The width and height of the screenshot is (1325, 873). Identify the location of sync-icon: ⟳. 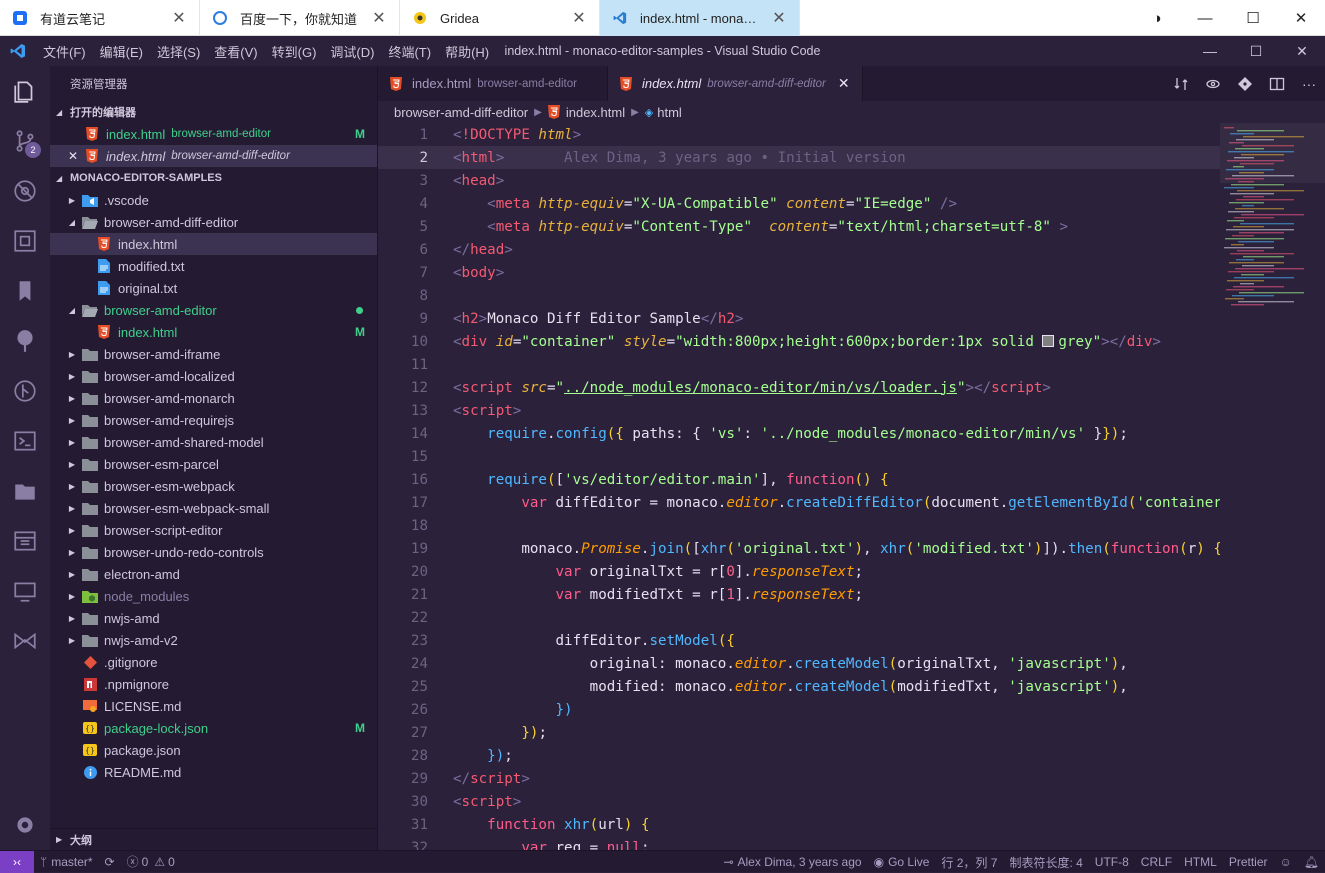
(110, 862).